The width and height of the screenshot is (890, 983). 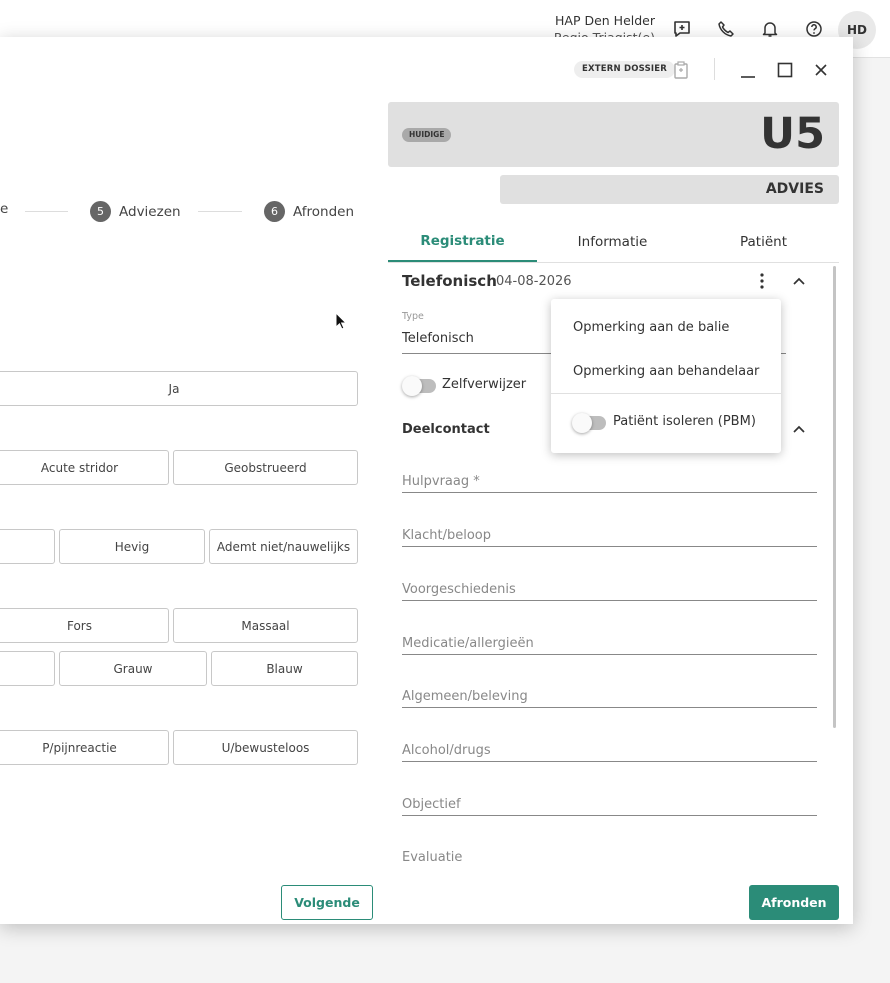 I want to click on zelfverwijzer-toggle, so click(x=419, y=386).